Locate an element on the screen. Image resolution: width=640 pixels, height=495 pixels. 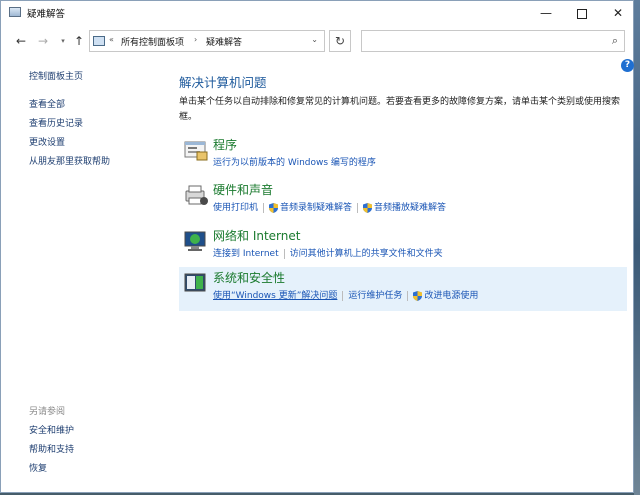
link-use-printer: 使用打印机 is located at coordinates (235, 208).